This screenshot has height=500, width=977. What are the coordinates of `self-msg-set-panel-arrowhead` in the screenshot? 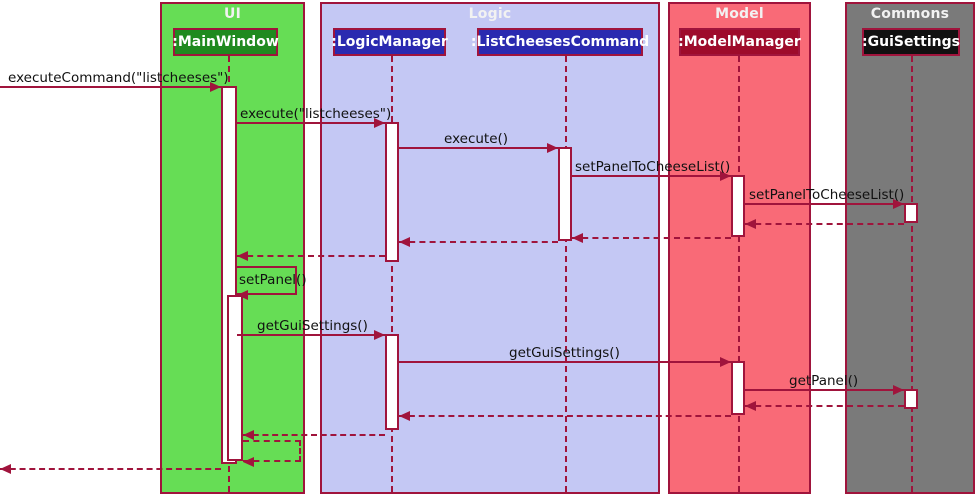 It's located at (242, 295).